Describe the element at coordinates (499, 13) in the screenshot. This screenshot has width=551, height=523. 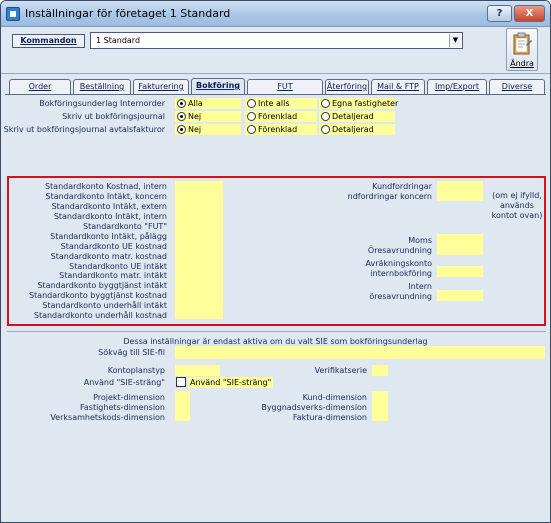
I see `help-button: ?` at that location.